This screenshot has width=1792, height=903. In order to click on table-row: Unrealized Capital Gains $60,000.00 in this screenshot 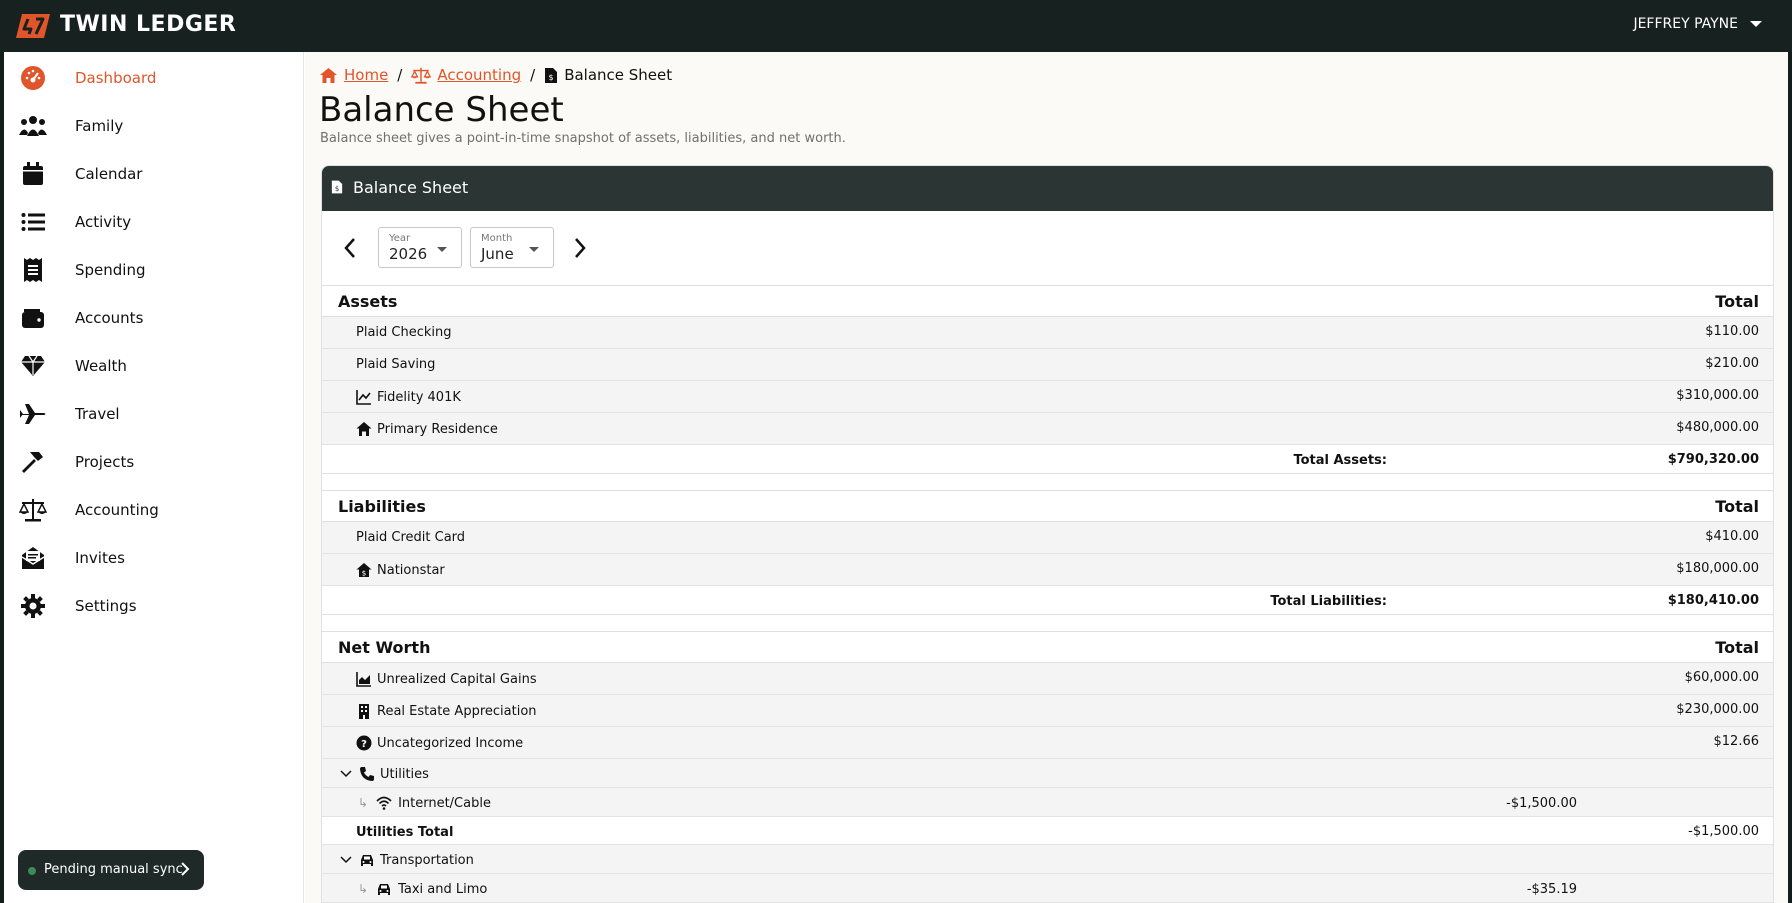, I will do `click(1047, 679)`.